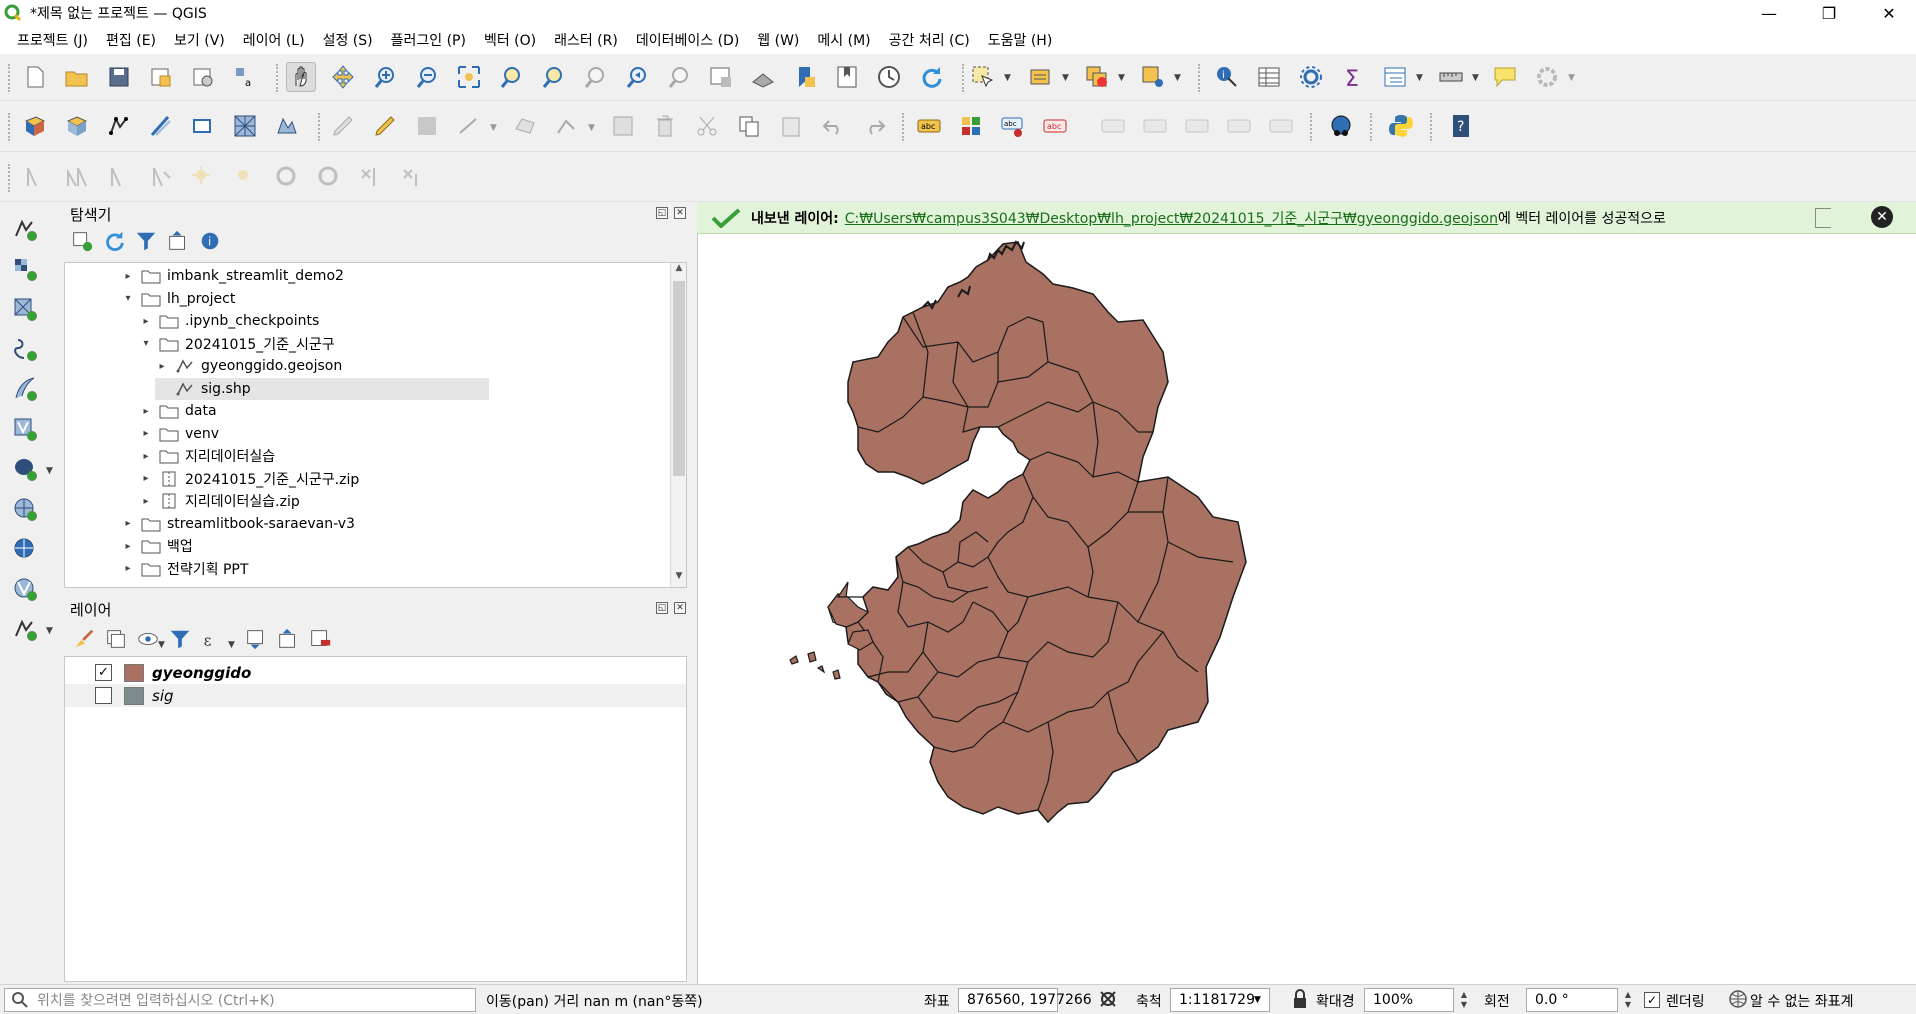  I want to click on rotate-label-icon, so click(1281, 126).